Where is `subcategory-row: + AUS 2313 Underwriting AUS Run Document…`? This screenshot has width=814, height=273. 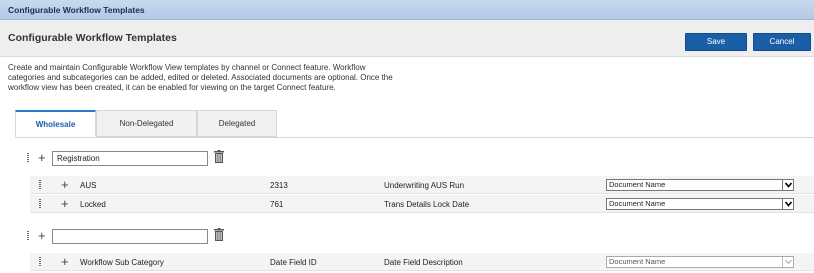 subcategory-row: + AUS 2313 Underwriting AUS Run Document… is located at coordinates (422, 185).